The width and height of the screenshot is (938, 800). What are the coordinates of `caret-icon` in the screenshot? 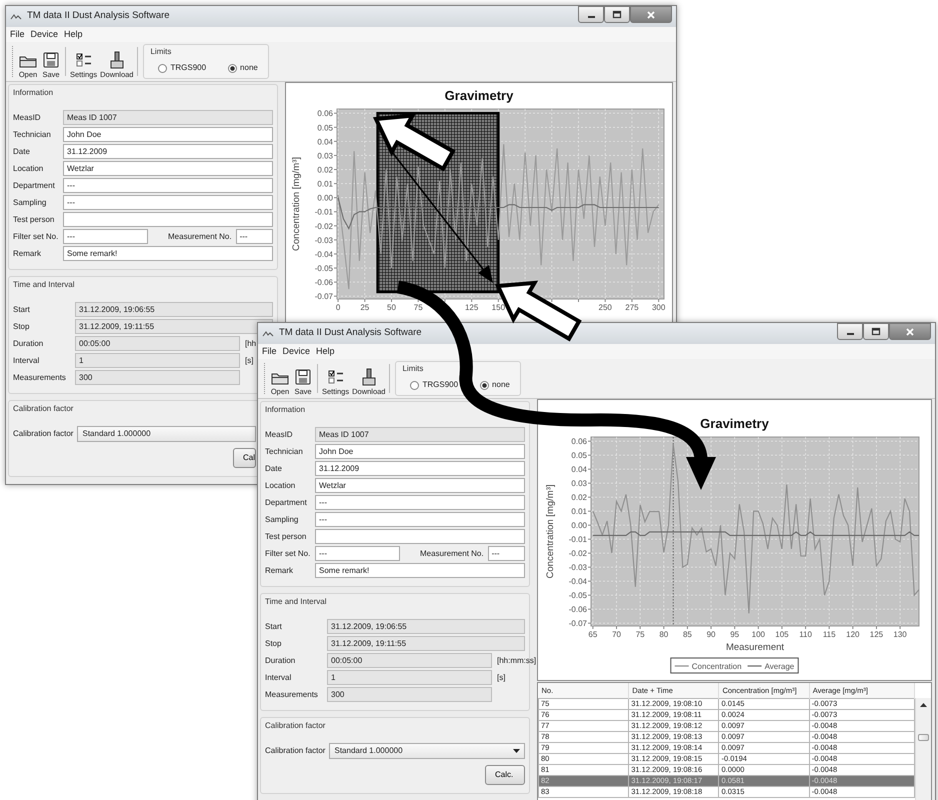 It's located at (516, 750).